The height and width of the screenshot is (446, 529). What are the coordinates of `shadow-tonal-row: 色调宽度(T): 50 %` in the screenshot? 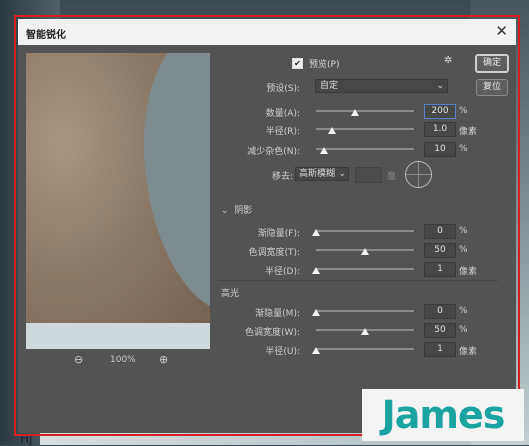 It's located at (348, 251).